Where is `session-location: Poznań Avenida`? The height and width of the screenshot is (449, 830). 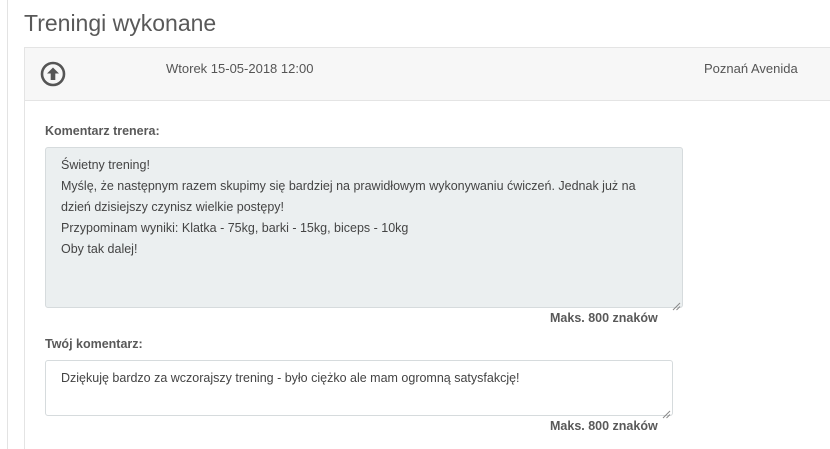 session-location: Poznań Avenida is located at coordinates (751, 68).